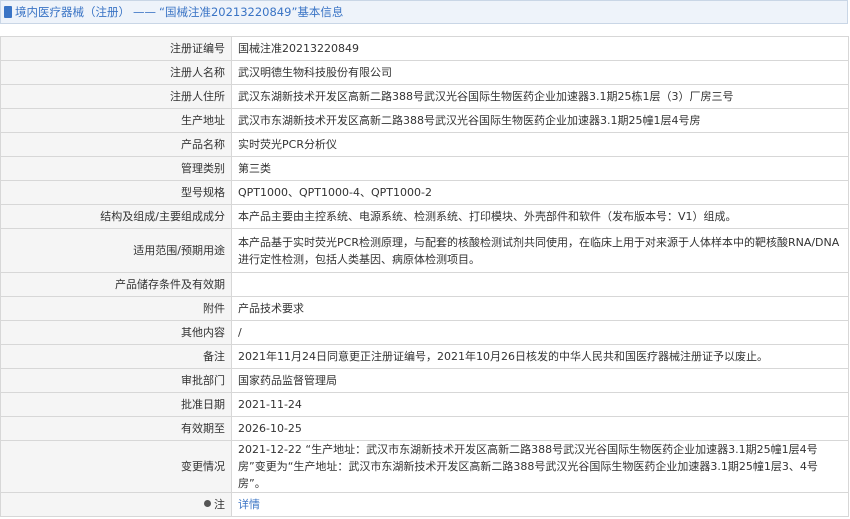 The width and height of the screenshot is (850, 519). Describe the element at coordinates (116, 72) in the screenshot. I see `field-label: 注册人名称` at that location.